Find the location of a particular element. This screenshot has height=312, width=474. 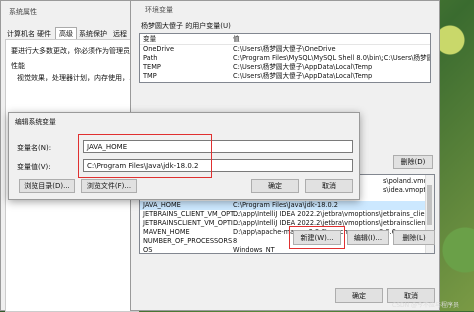

column-header-variable: 变量 is located at coordinates (149, 39).